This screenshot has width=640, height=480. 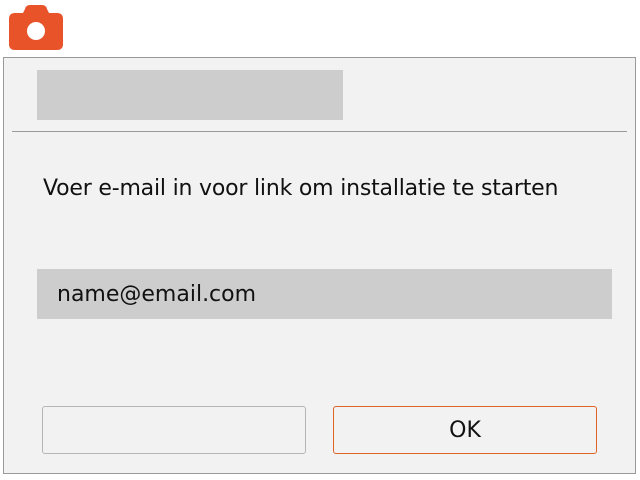 What do you see at coordinates (319, 131) in the screenshot?
I see `divider` at bounding box center [319, 131].